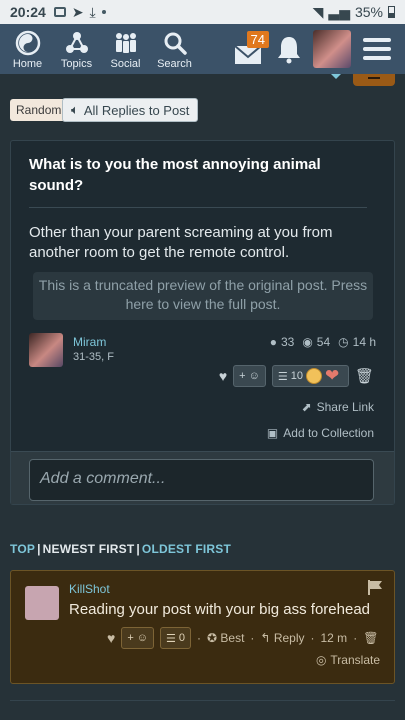  Describe the element at coordinates (374, 80) in the screenshot. I see `pull-down-tab` at that location.